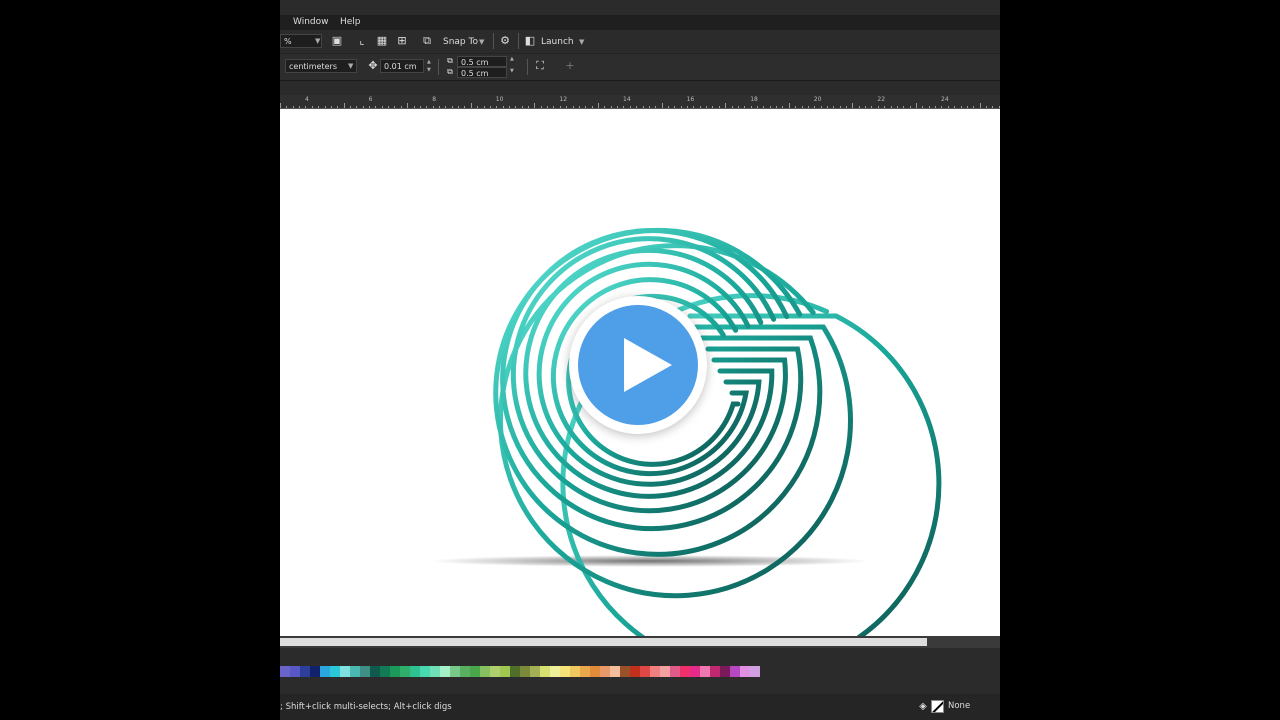 This screenshot has height=720, width=1280. I want to click on rulers-icon: ⌞, so click(362, 41).